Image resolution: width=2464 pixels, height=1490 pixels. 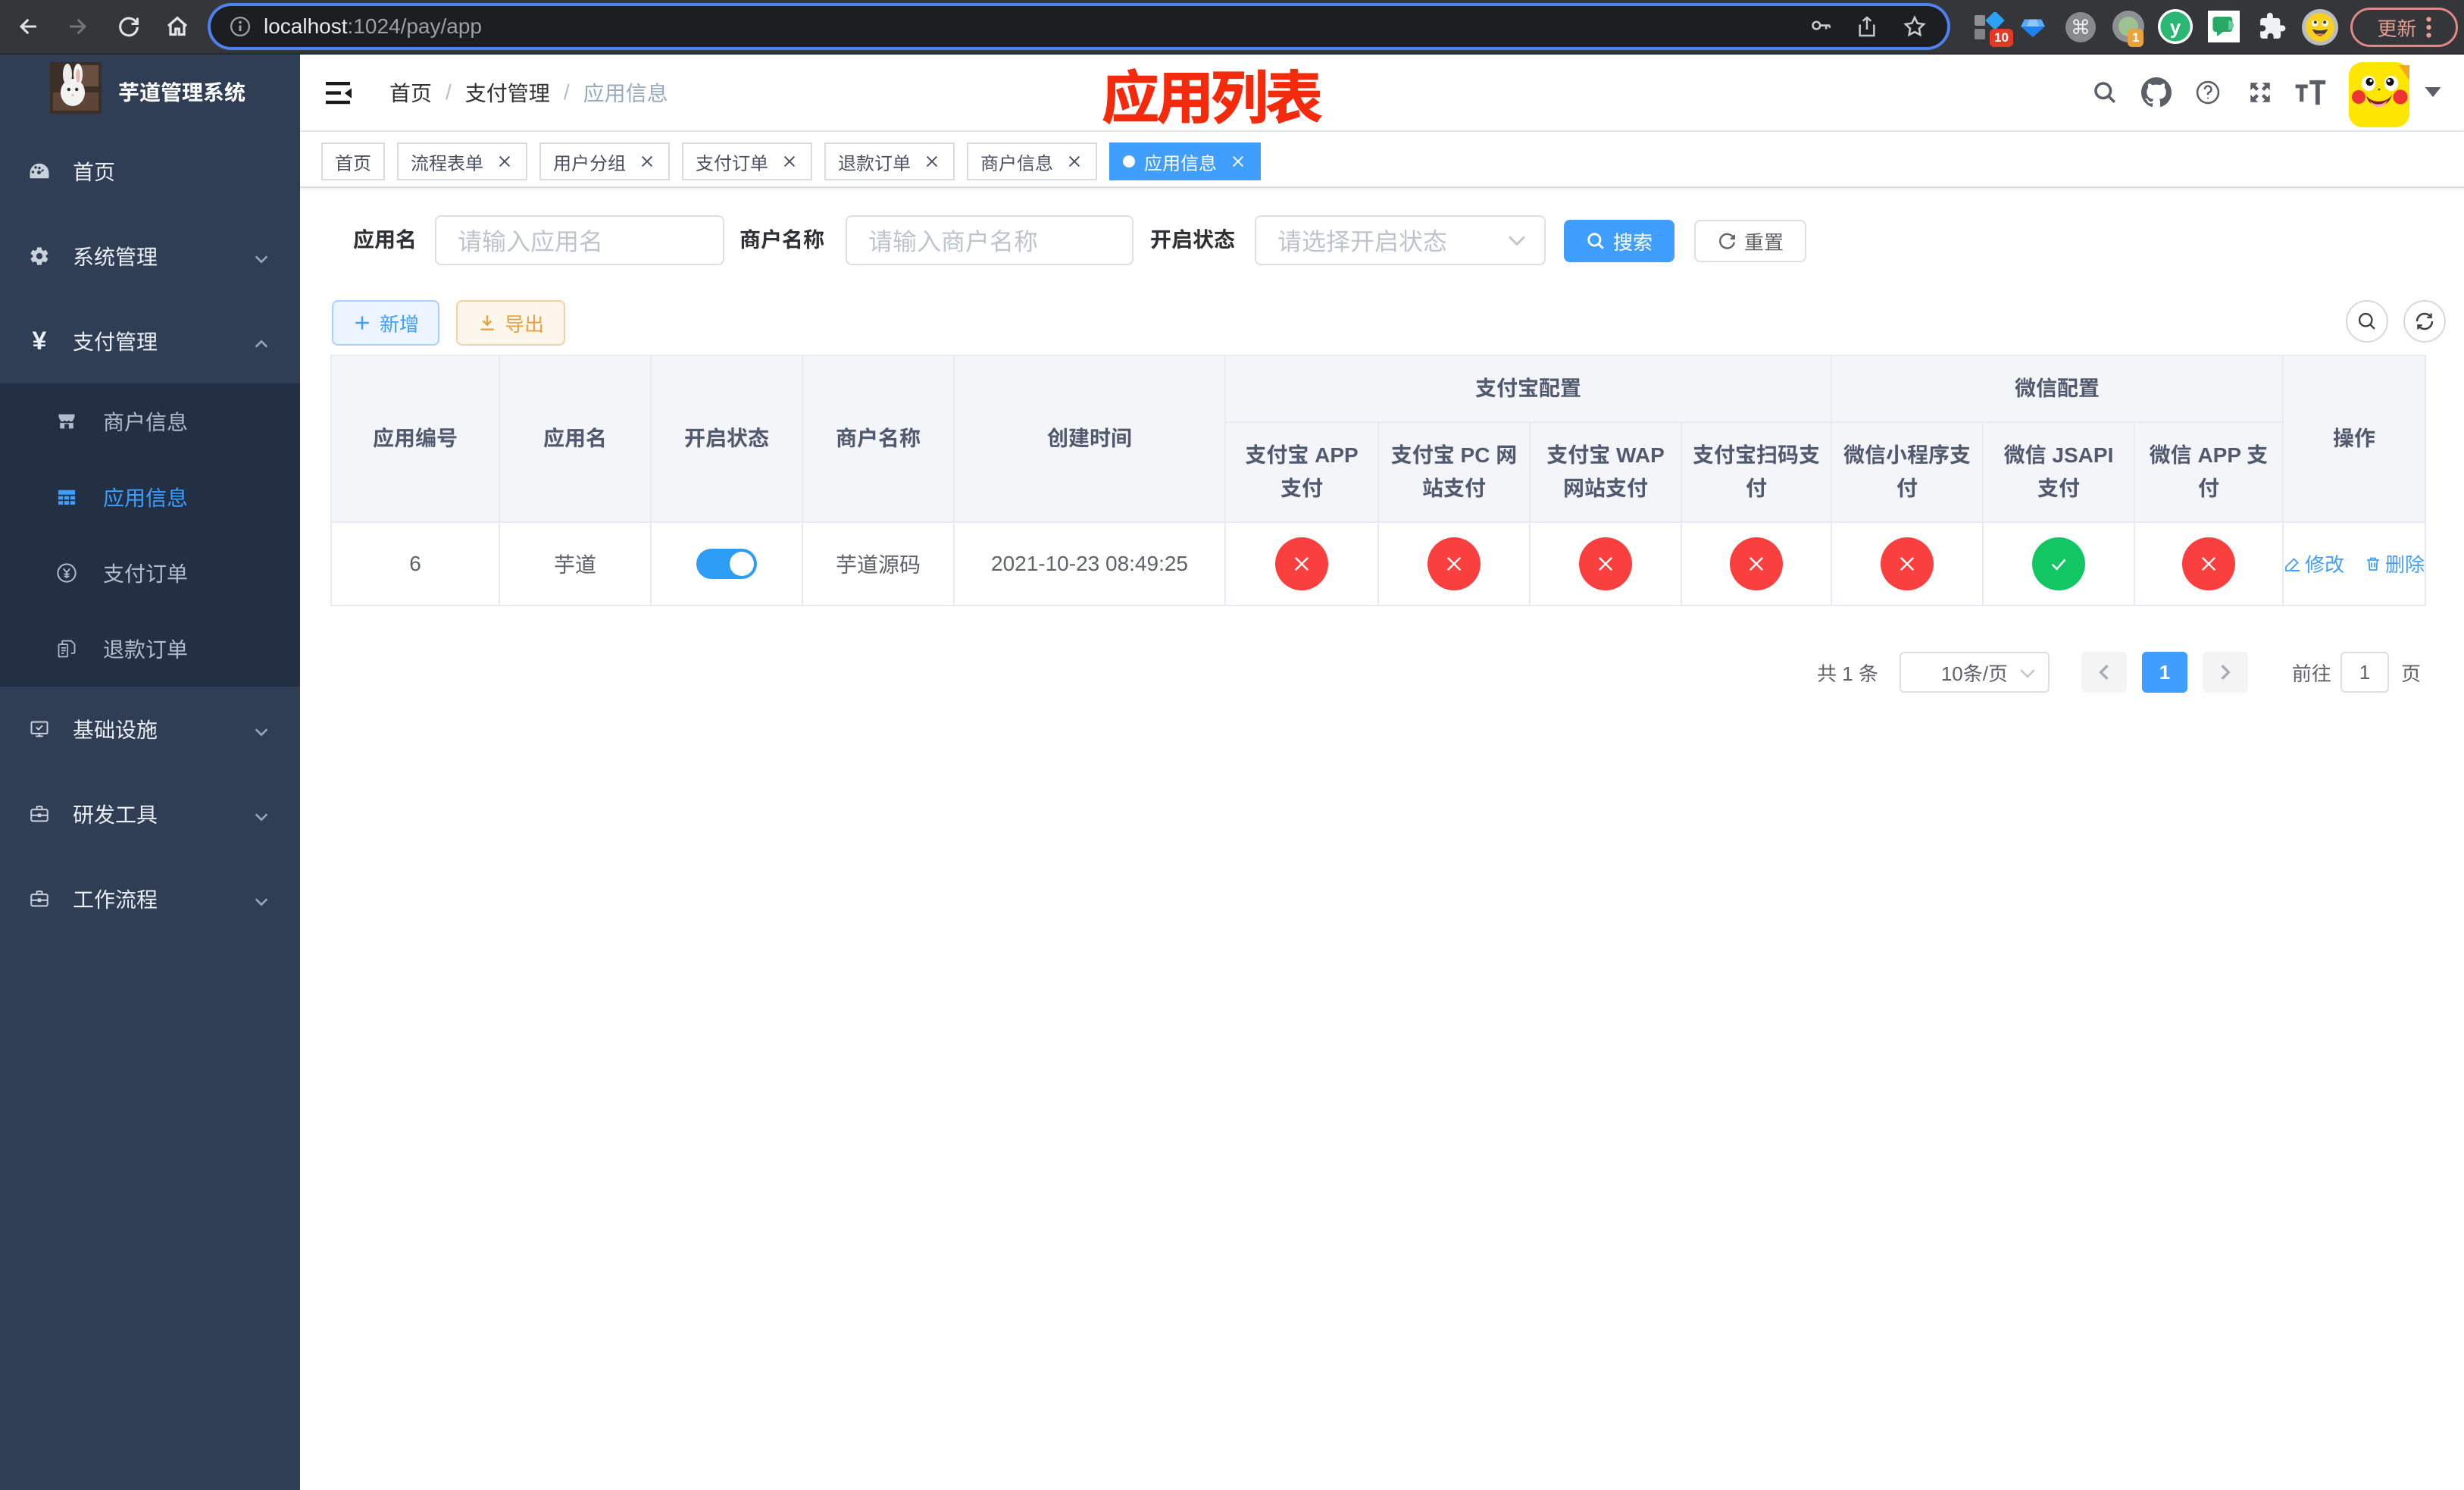 What do you see at coordinates (2175, 27) in the screenshot?
I see `svg-text: y` at bounding box center [2175, 27].